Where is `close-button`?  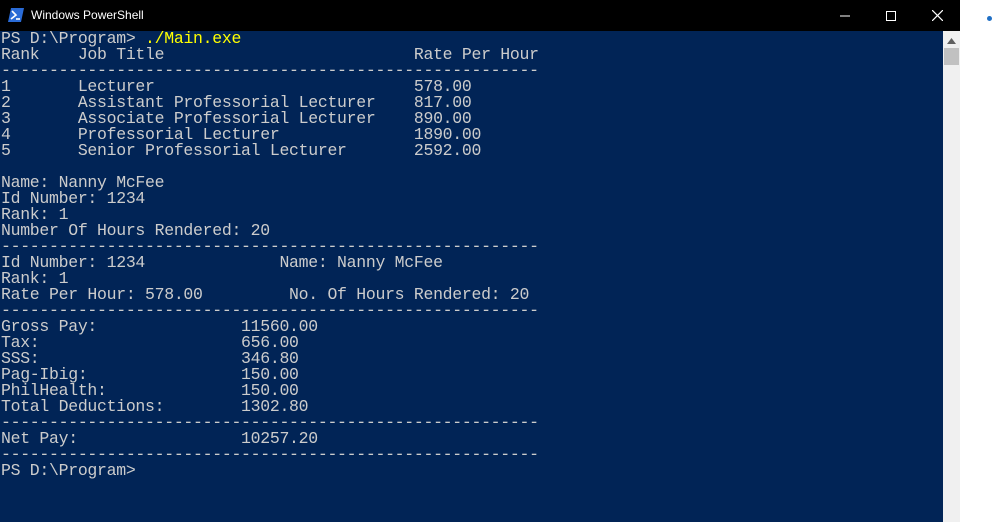
close-button is located at coordinates (937, 15).